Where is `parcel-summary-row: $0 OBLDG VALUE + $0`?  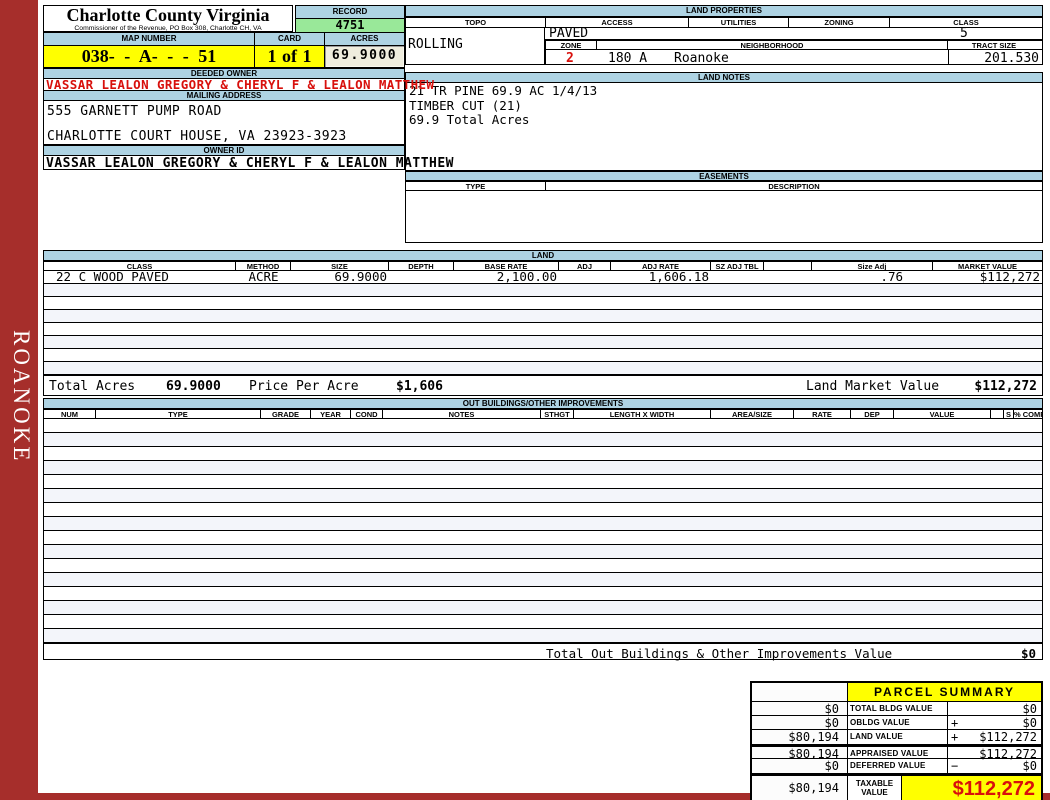
parcel-summary-row: $0 OBLDG VALUE + $0 is located at coordinates (896, 723).